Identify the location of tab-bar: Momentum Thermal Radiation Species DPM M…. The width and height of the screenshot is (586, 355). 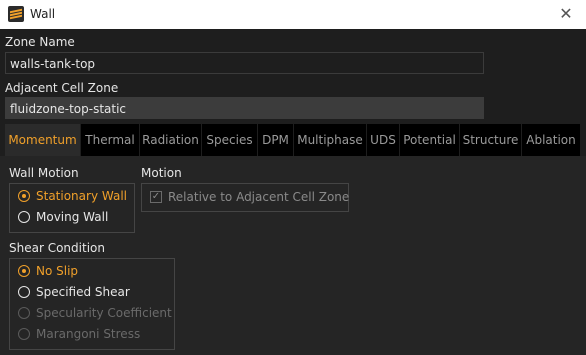
(293, 140).